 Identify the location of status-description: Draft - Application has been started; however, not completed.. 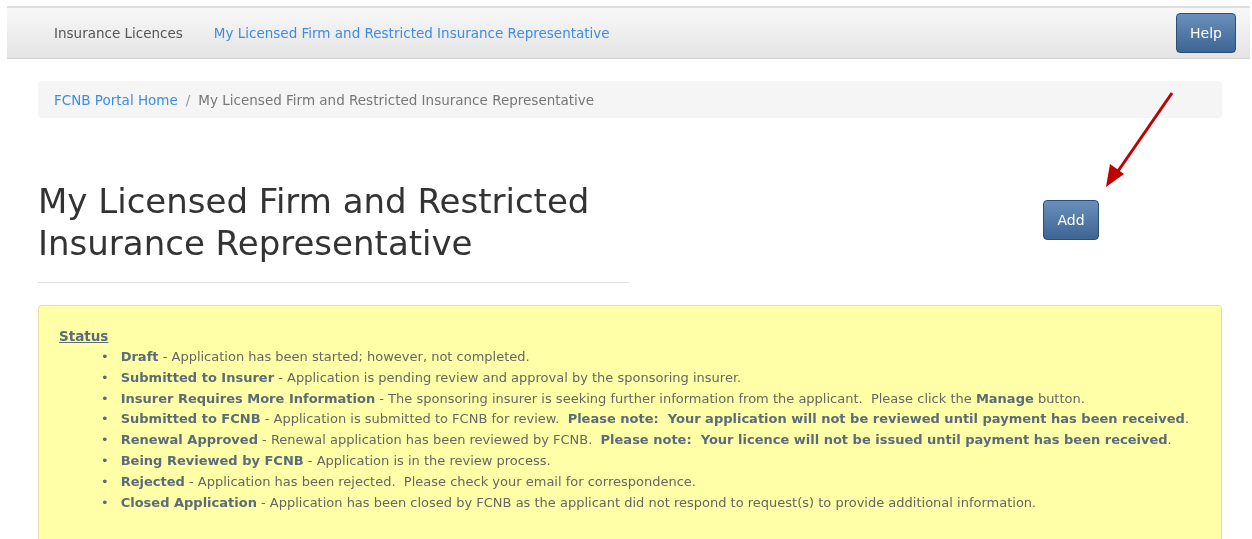
(325, 357).